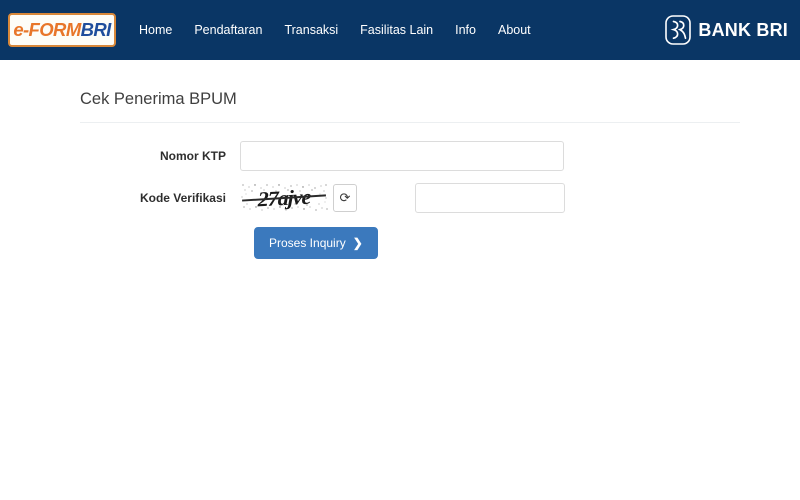 Image resolution: width=800 pixels, height=500 pixels. I want to click on logo-text: e-FORMBRI, so click(62, 29).